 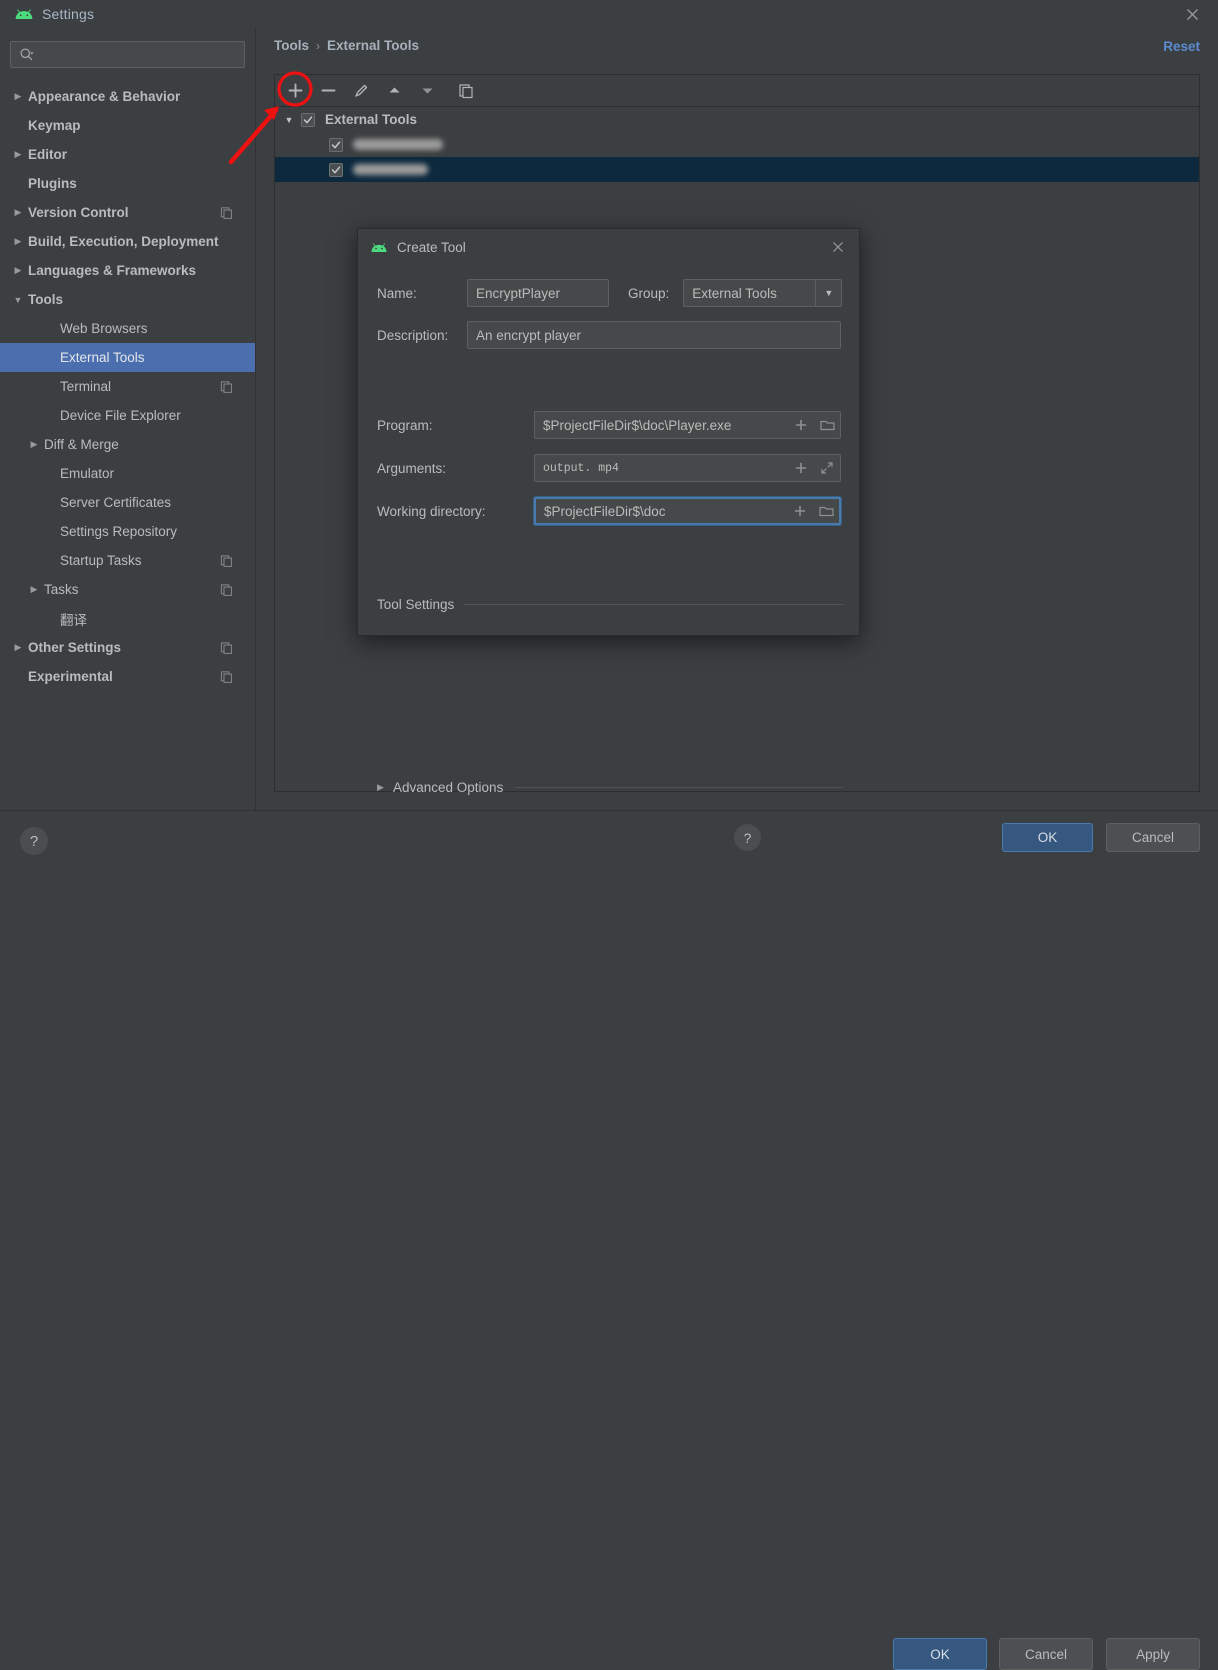 I want to click on sidebar-item-editor: ▶ Editor, so click(x=127, y=154).